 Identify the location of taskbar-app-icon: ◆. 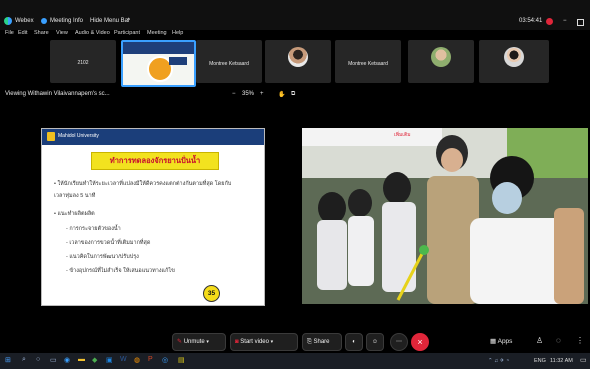
(94, 360).